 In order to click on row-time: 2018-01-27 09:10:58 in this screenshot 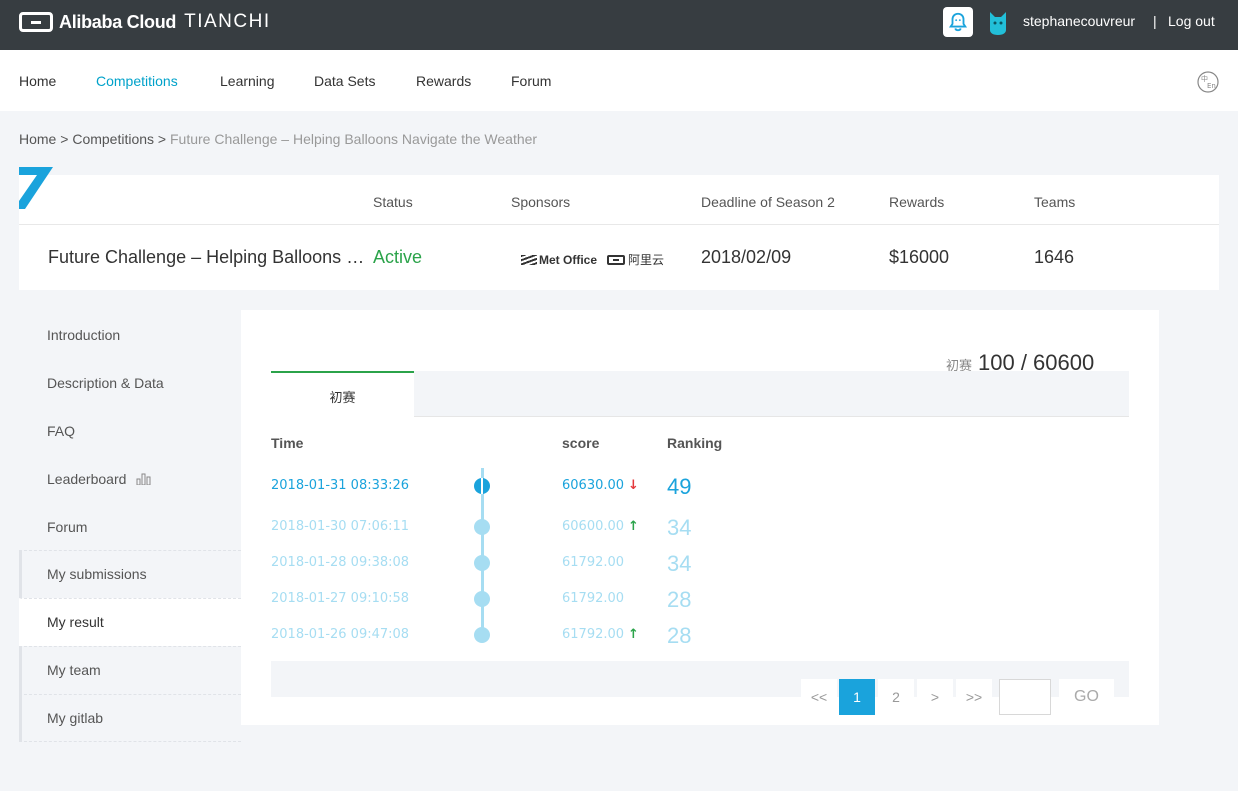, I will do `click(340, 598)`.